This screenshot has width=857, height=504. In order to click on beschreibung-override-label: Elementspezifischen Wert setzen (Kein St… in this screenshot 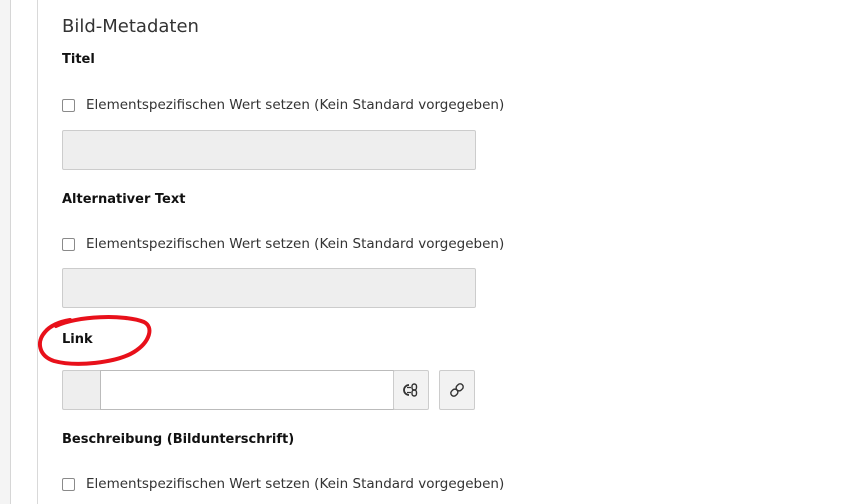, I will do `click(295, 484)`.